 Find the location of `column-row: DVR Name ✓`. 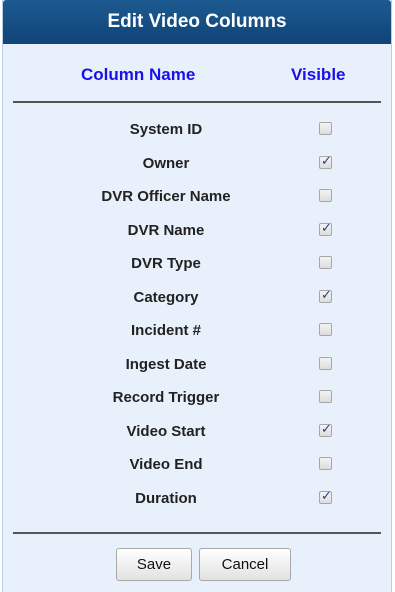

column-row: DVR Name ✓ is located at coordinates (198, 230).